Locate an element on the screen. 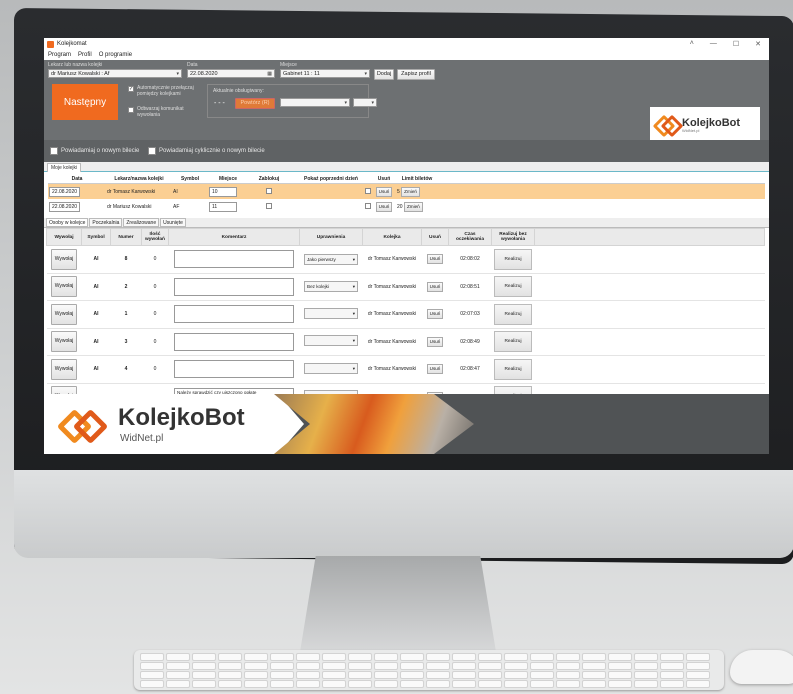 This screenshot has height=694, width=793. banner-sub: WidNet.pl is located at coordinates (142, 438).